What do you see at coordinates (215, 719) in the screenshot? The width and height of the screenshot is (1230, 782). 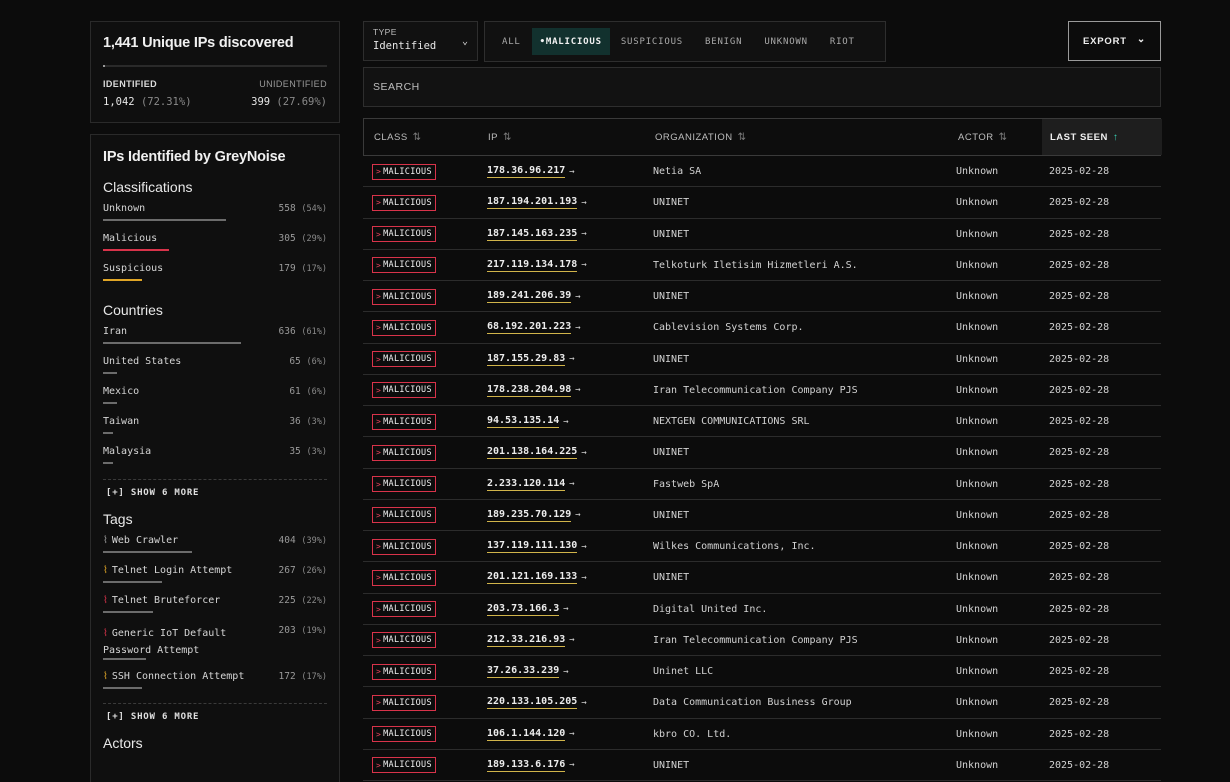 I see `tags-show-more-button: [+] SHOW 6 MORE` at bounding box center [215, 719].